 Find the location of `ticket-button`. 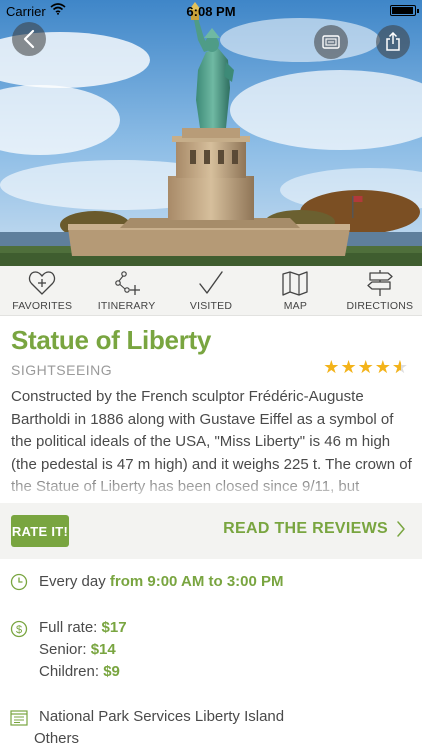

ticket-button is located at coordinates (331, 42).